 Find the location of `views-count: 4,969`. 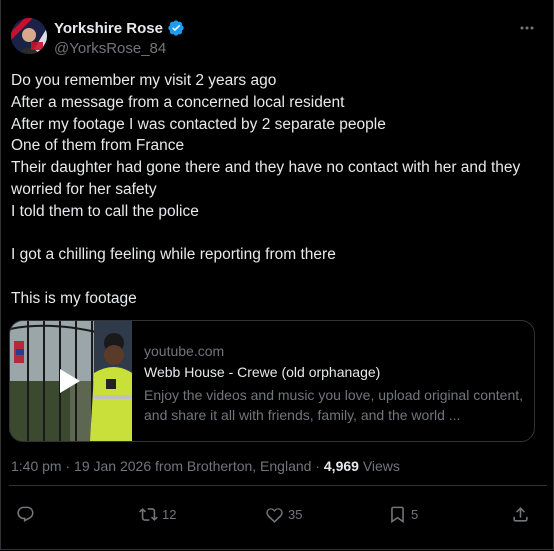

views-count: 4,969 is located at coordinates (341, 466).